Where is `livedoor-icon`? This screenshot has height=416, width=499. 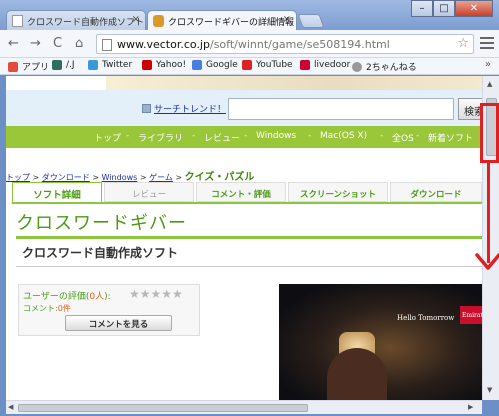 livedoor-icon is located at coordinates (305, 65).